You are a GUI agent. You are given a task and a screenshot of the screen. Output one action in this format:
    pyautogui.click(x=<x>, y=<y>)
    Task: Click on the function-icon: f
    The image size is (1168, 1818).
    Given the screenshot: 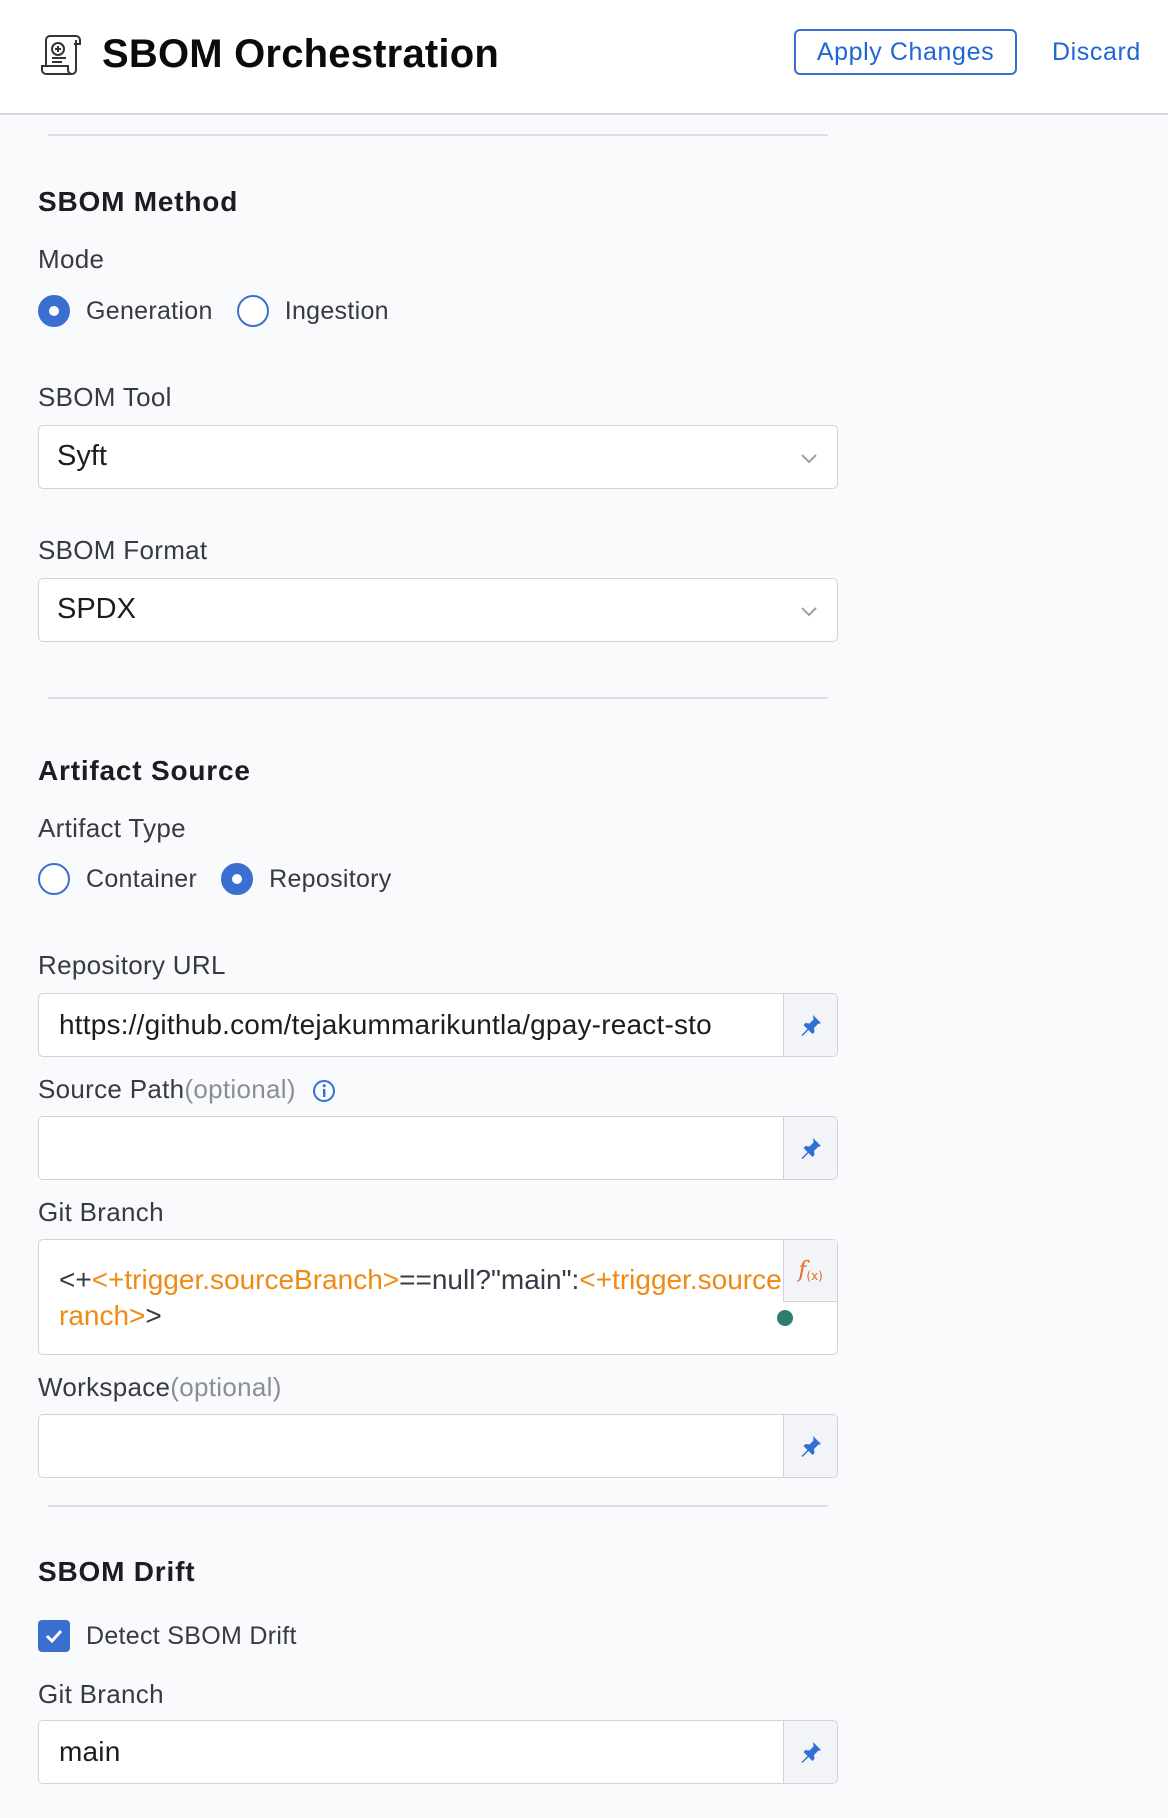 What is the action you would take?
    pyautogui.click(x=802, y=1270)
    